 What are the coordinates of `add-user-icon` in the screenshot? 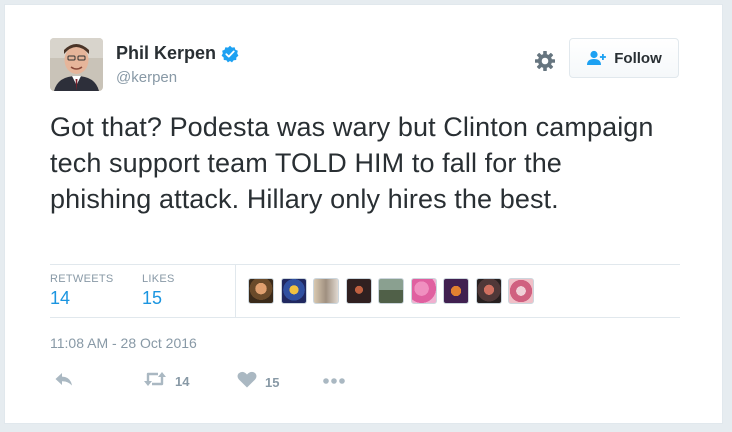 It's located at (597, 58).